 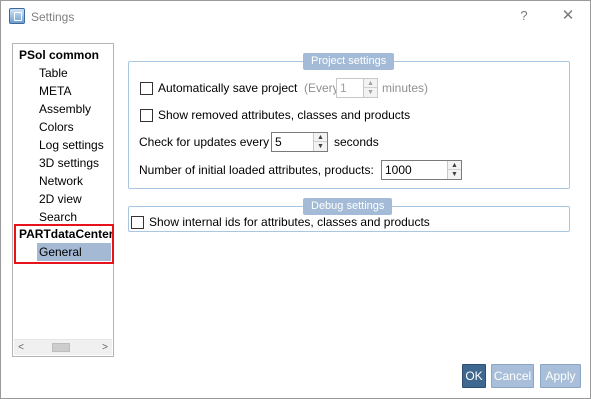 What do you see at coordinates (228, 88) in the screenshot?
I see `auto-save-label: Automatically save project` at bounding box center [228, 88].